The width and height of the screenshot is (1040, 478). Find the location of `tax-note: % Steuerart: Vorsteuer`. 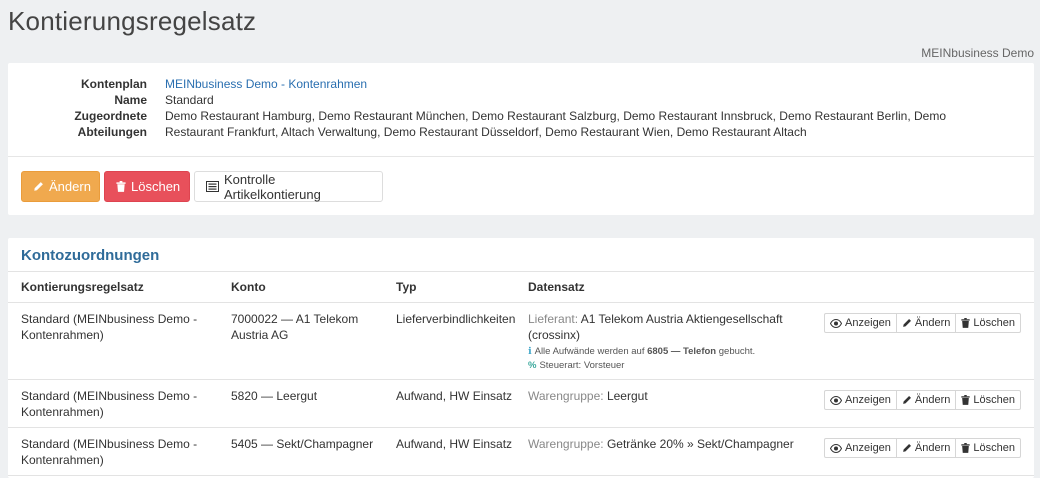

tax-note: % Steuerart: Vorsteuer is located at coordinates (670, 366).